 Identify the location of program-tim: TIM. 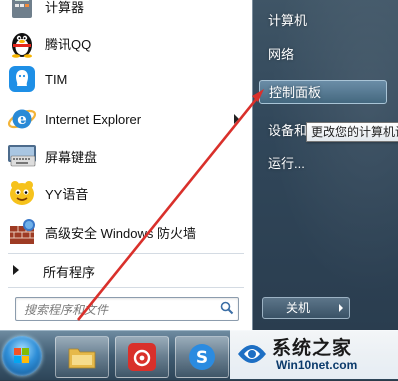
(126, 79).